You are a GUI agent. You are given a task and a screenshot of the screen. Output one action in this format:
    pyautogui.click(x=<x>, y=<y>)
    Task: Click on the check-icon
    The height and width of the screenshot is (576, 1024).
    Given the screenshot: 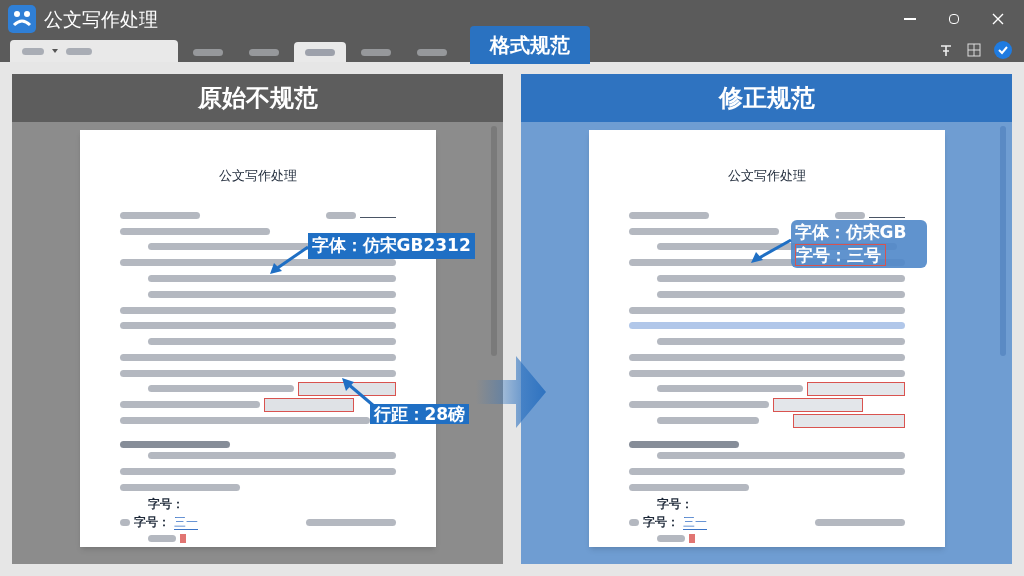 What is the action you would take?
    pyautogui.click(x=1003, y=50)
    